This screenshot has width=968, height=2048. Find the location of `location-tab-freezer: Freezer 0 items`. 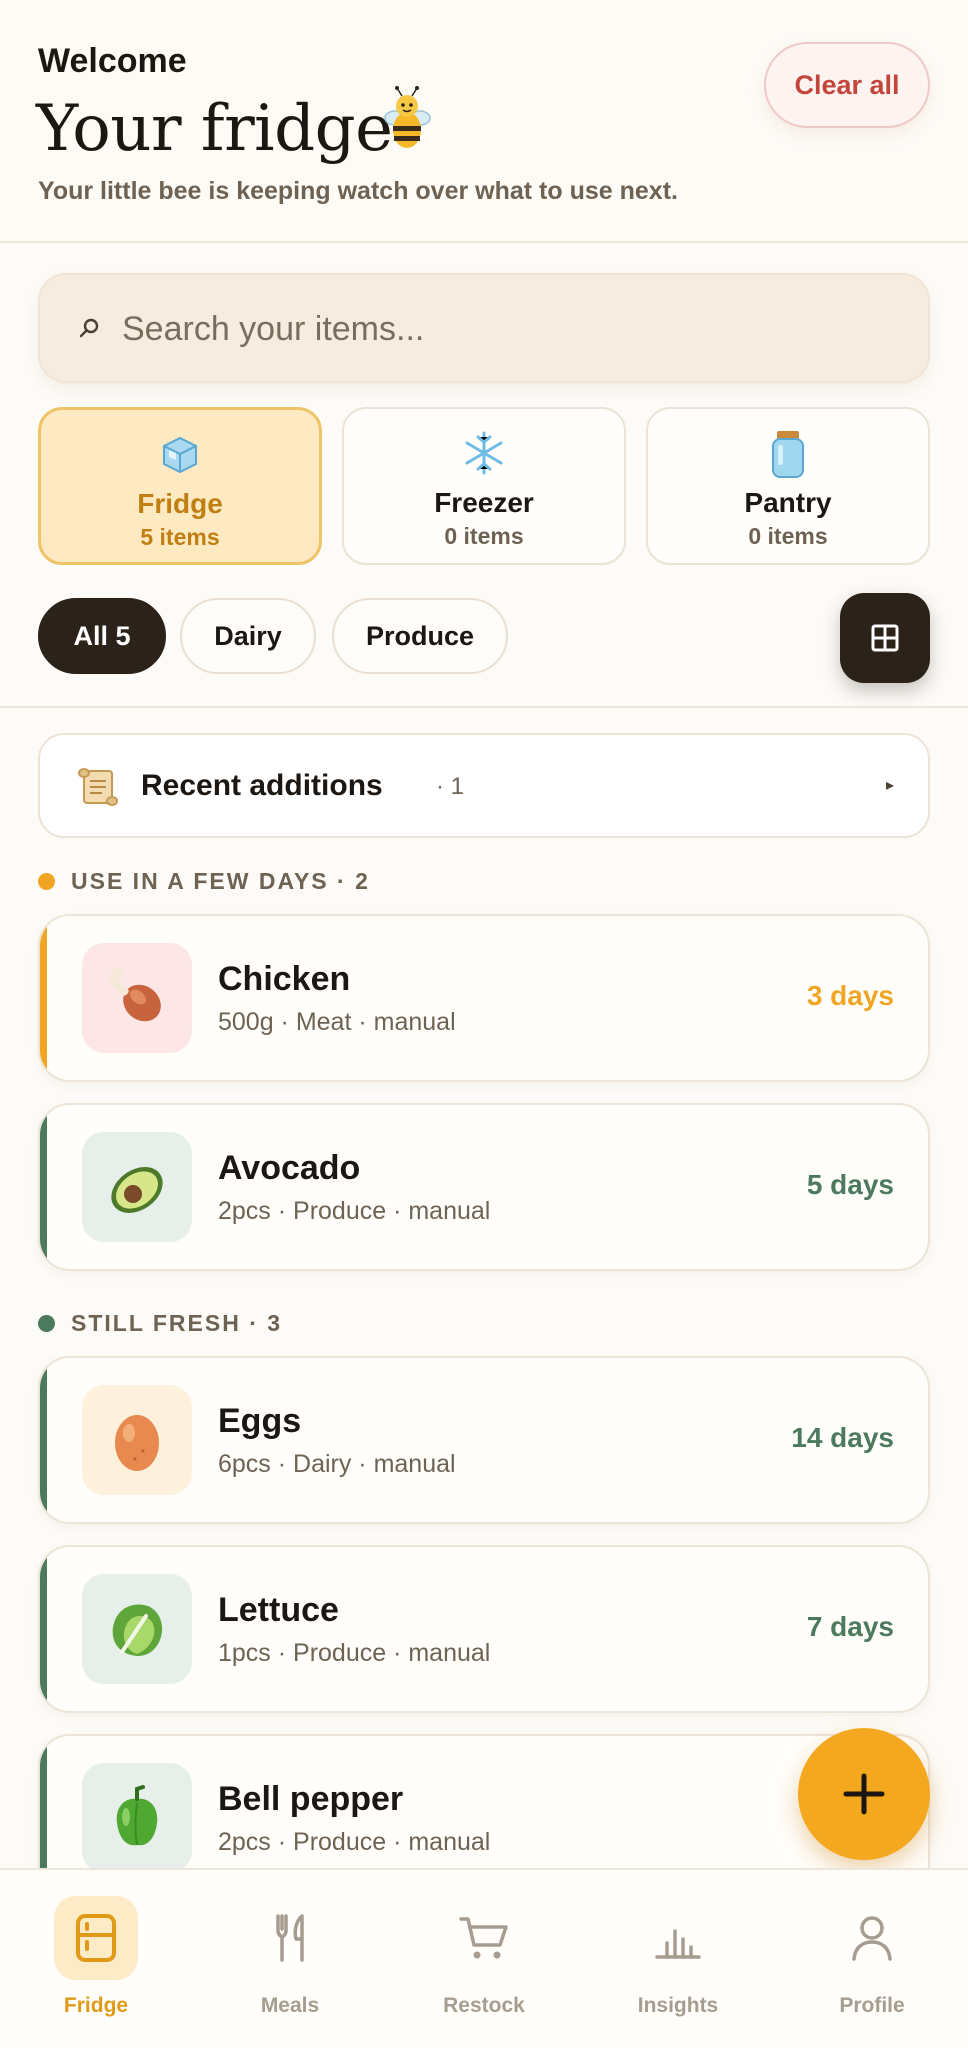

location-tab-freezer: Freezer 0 items is located at coordinates (484, 486).